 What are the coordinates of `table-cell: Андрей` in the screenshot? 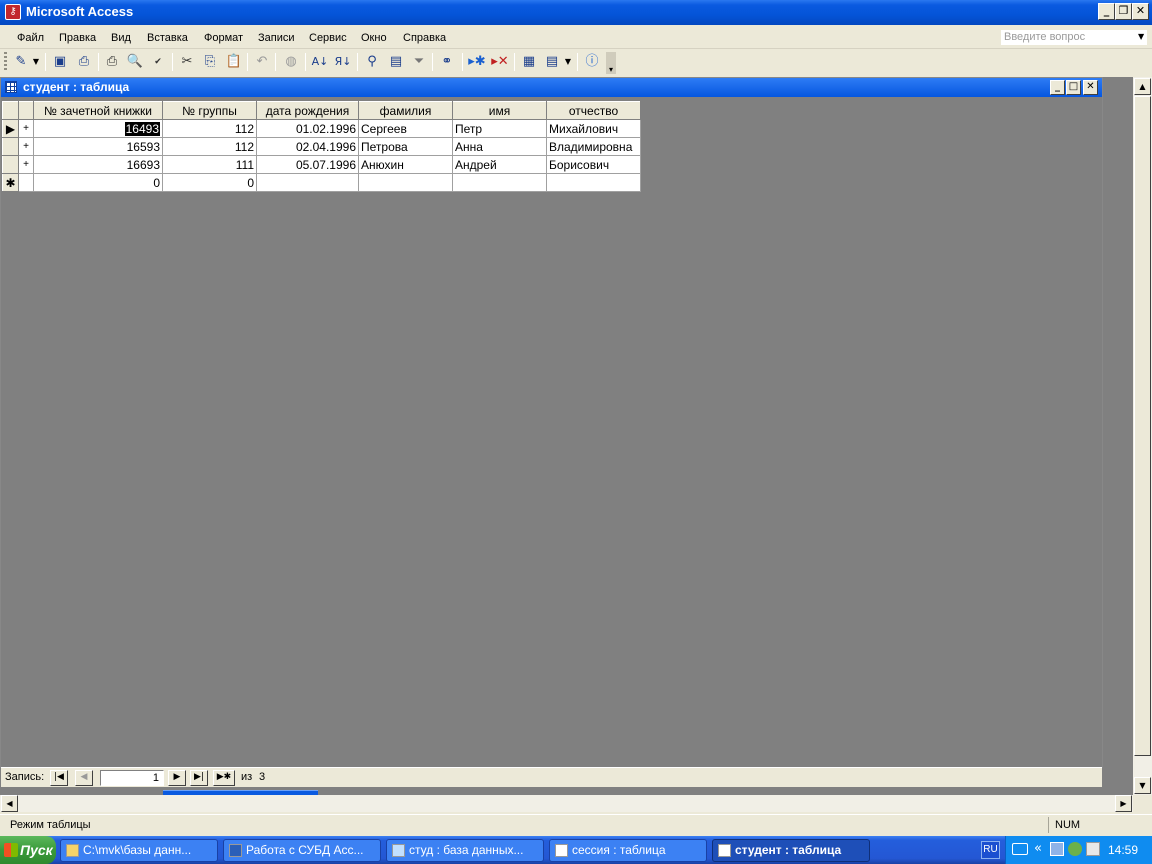 It's located at (499, 164).